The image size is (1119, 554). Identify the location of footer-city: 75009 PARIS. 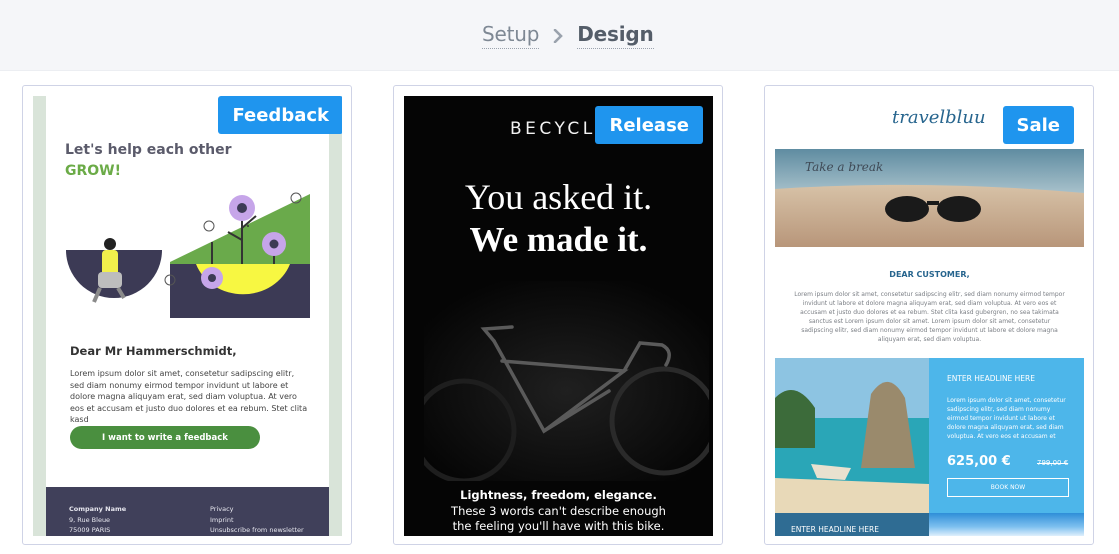
(90, 530).